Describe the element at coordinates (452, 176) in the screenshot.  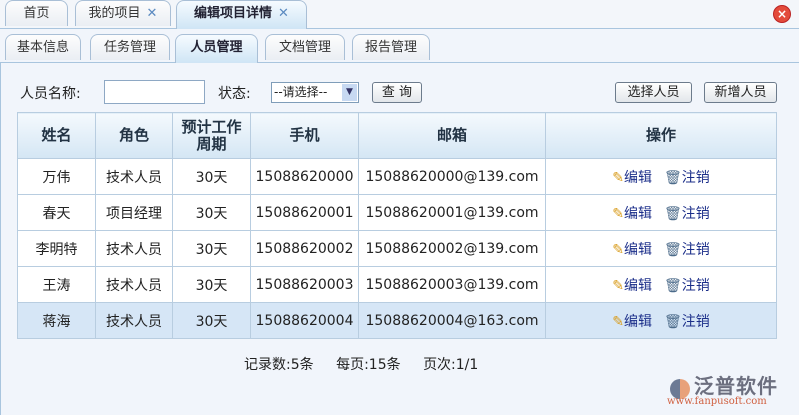
I see `cell-email: 15088620000@139.com` at that location.